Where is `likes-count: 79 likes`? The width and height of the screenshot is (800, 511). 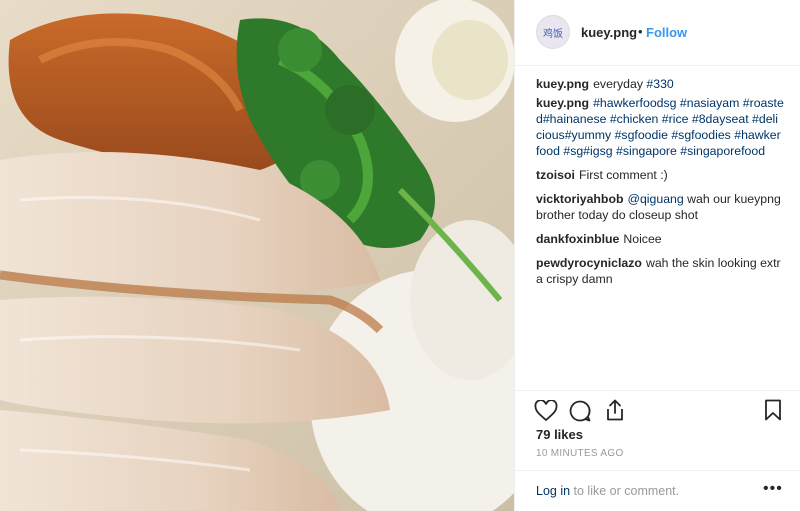 likes-count: 79 likes is located at coordinates (559, 434).